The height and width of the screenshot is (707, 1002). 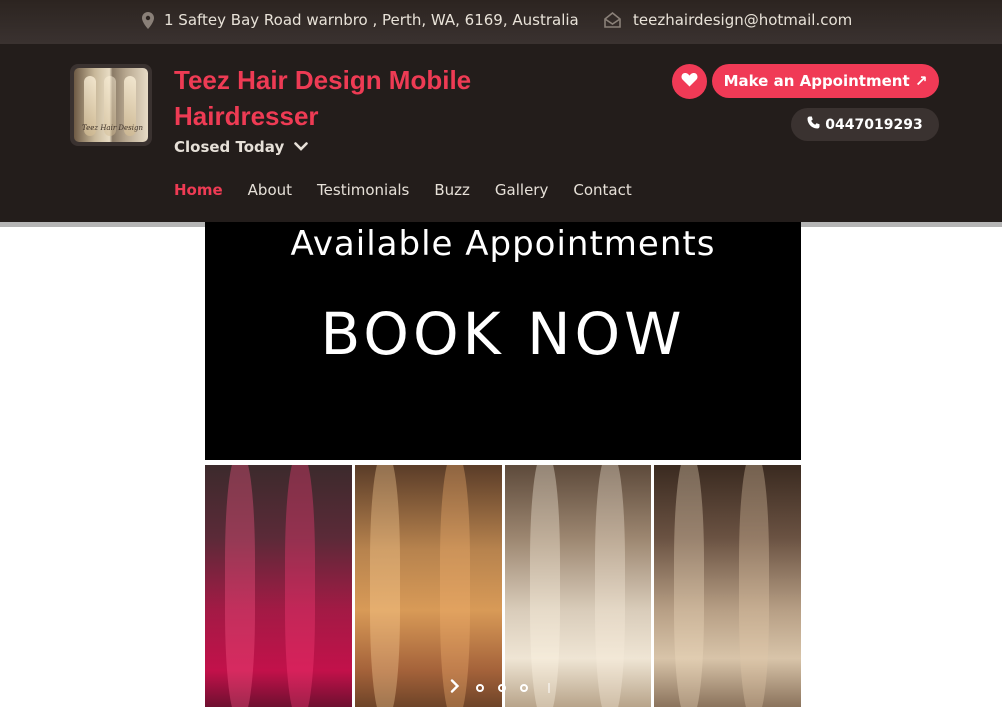 I want to click on email-link: teezhairdesign@hotmail.com, so click(x=742, y=20).